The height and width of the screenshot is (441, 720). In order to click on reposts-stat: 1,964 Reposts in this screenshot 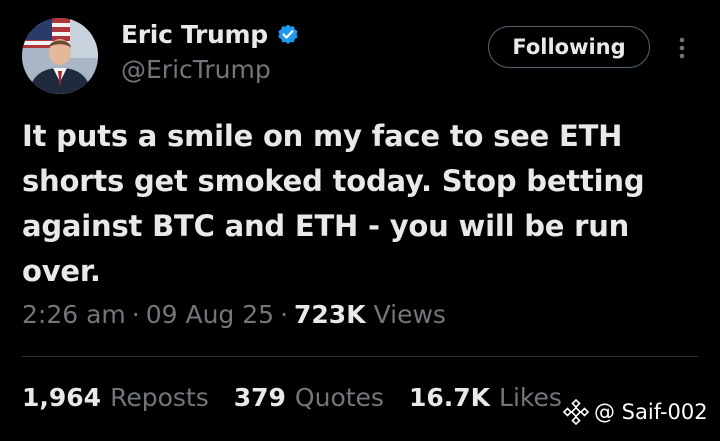, I will do `click(115, 397)`.